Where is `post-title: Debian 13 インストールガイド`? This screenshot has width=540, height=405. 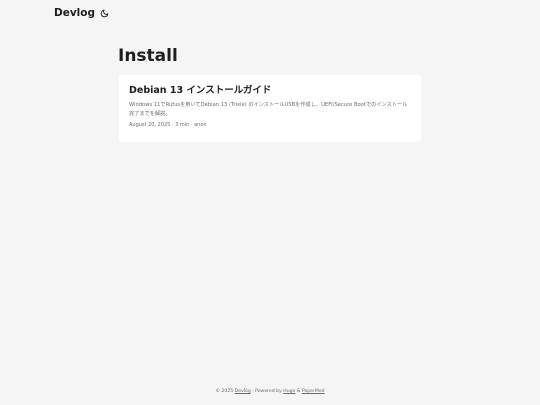 post-title: Debian 13 インストールガイド is located at coordinates (270, 90).